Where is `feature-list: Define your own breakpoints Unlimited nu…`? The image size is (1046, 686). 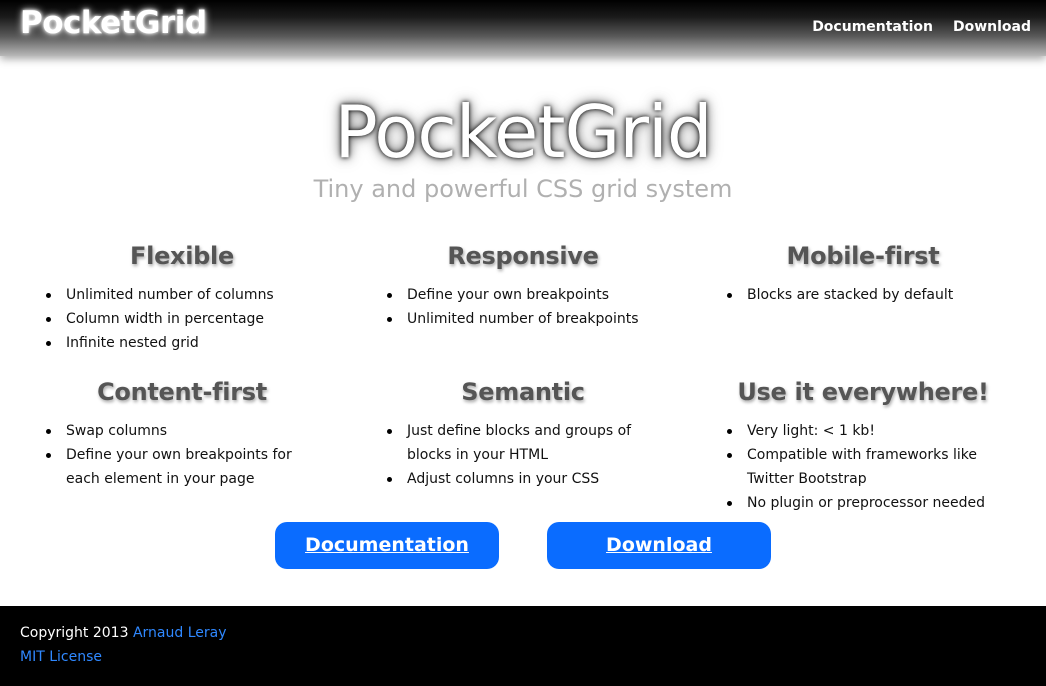
feature-list: Define your own breakpoints Unlimited nu… is located at coordinates (523, 307).